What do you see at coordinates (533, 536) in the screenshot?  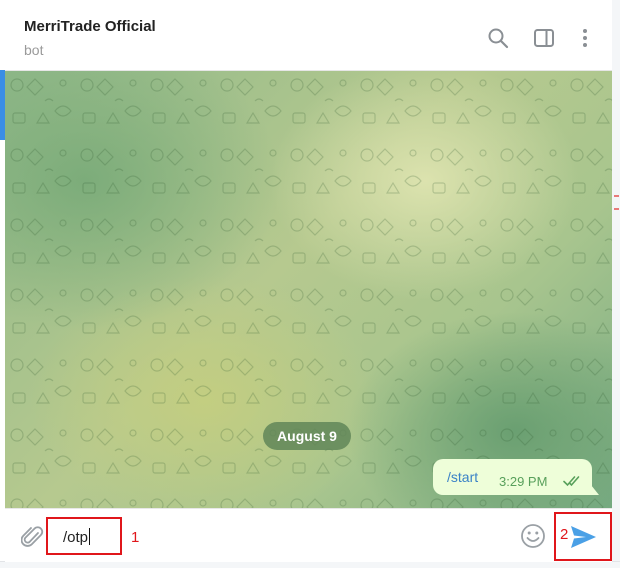 I see `emoji-icon` at bounding box center [533, 536].